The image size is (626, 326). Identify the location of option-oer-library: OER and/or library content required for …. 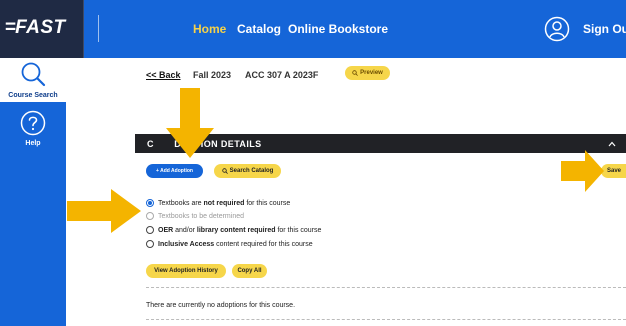
(233, 230).